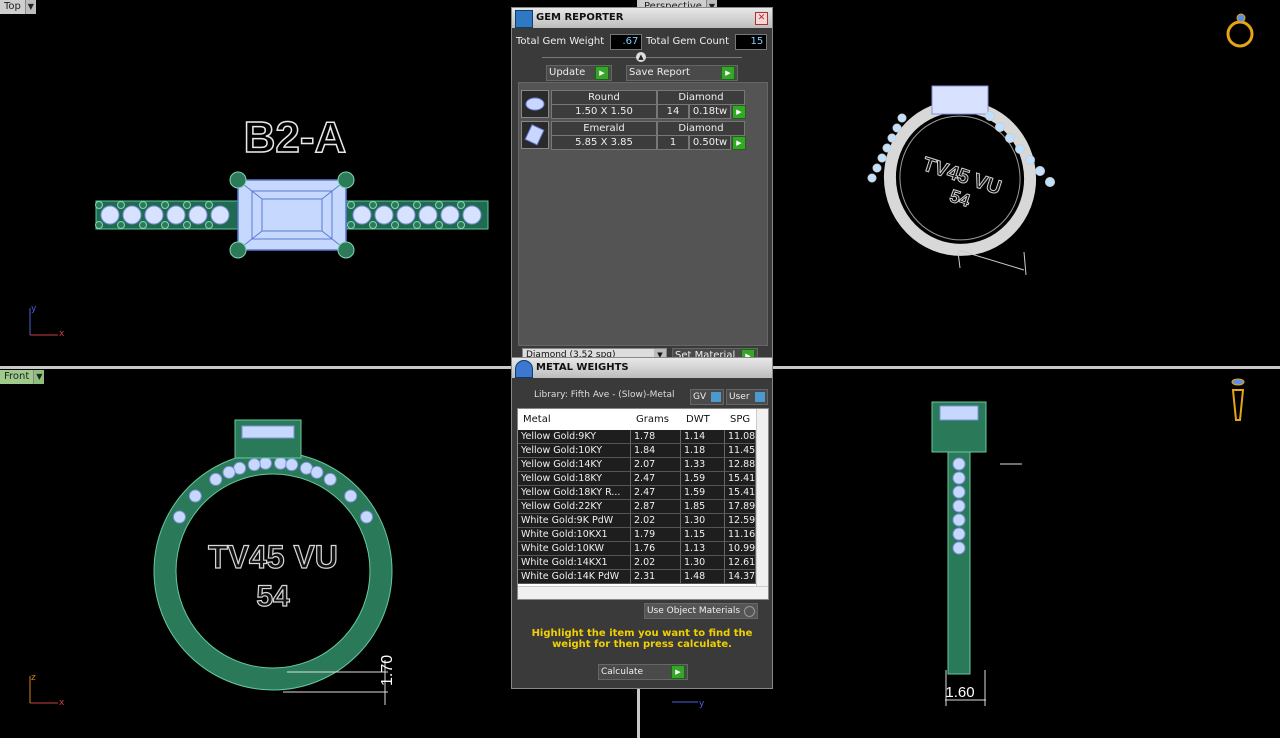  I want to click on table-cell: 1.79, so click(656, 535).